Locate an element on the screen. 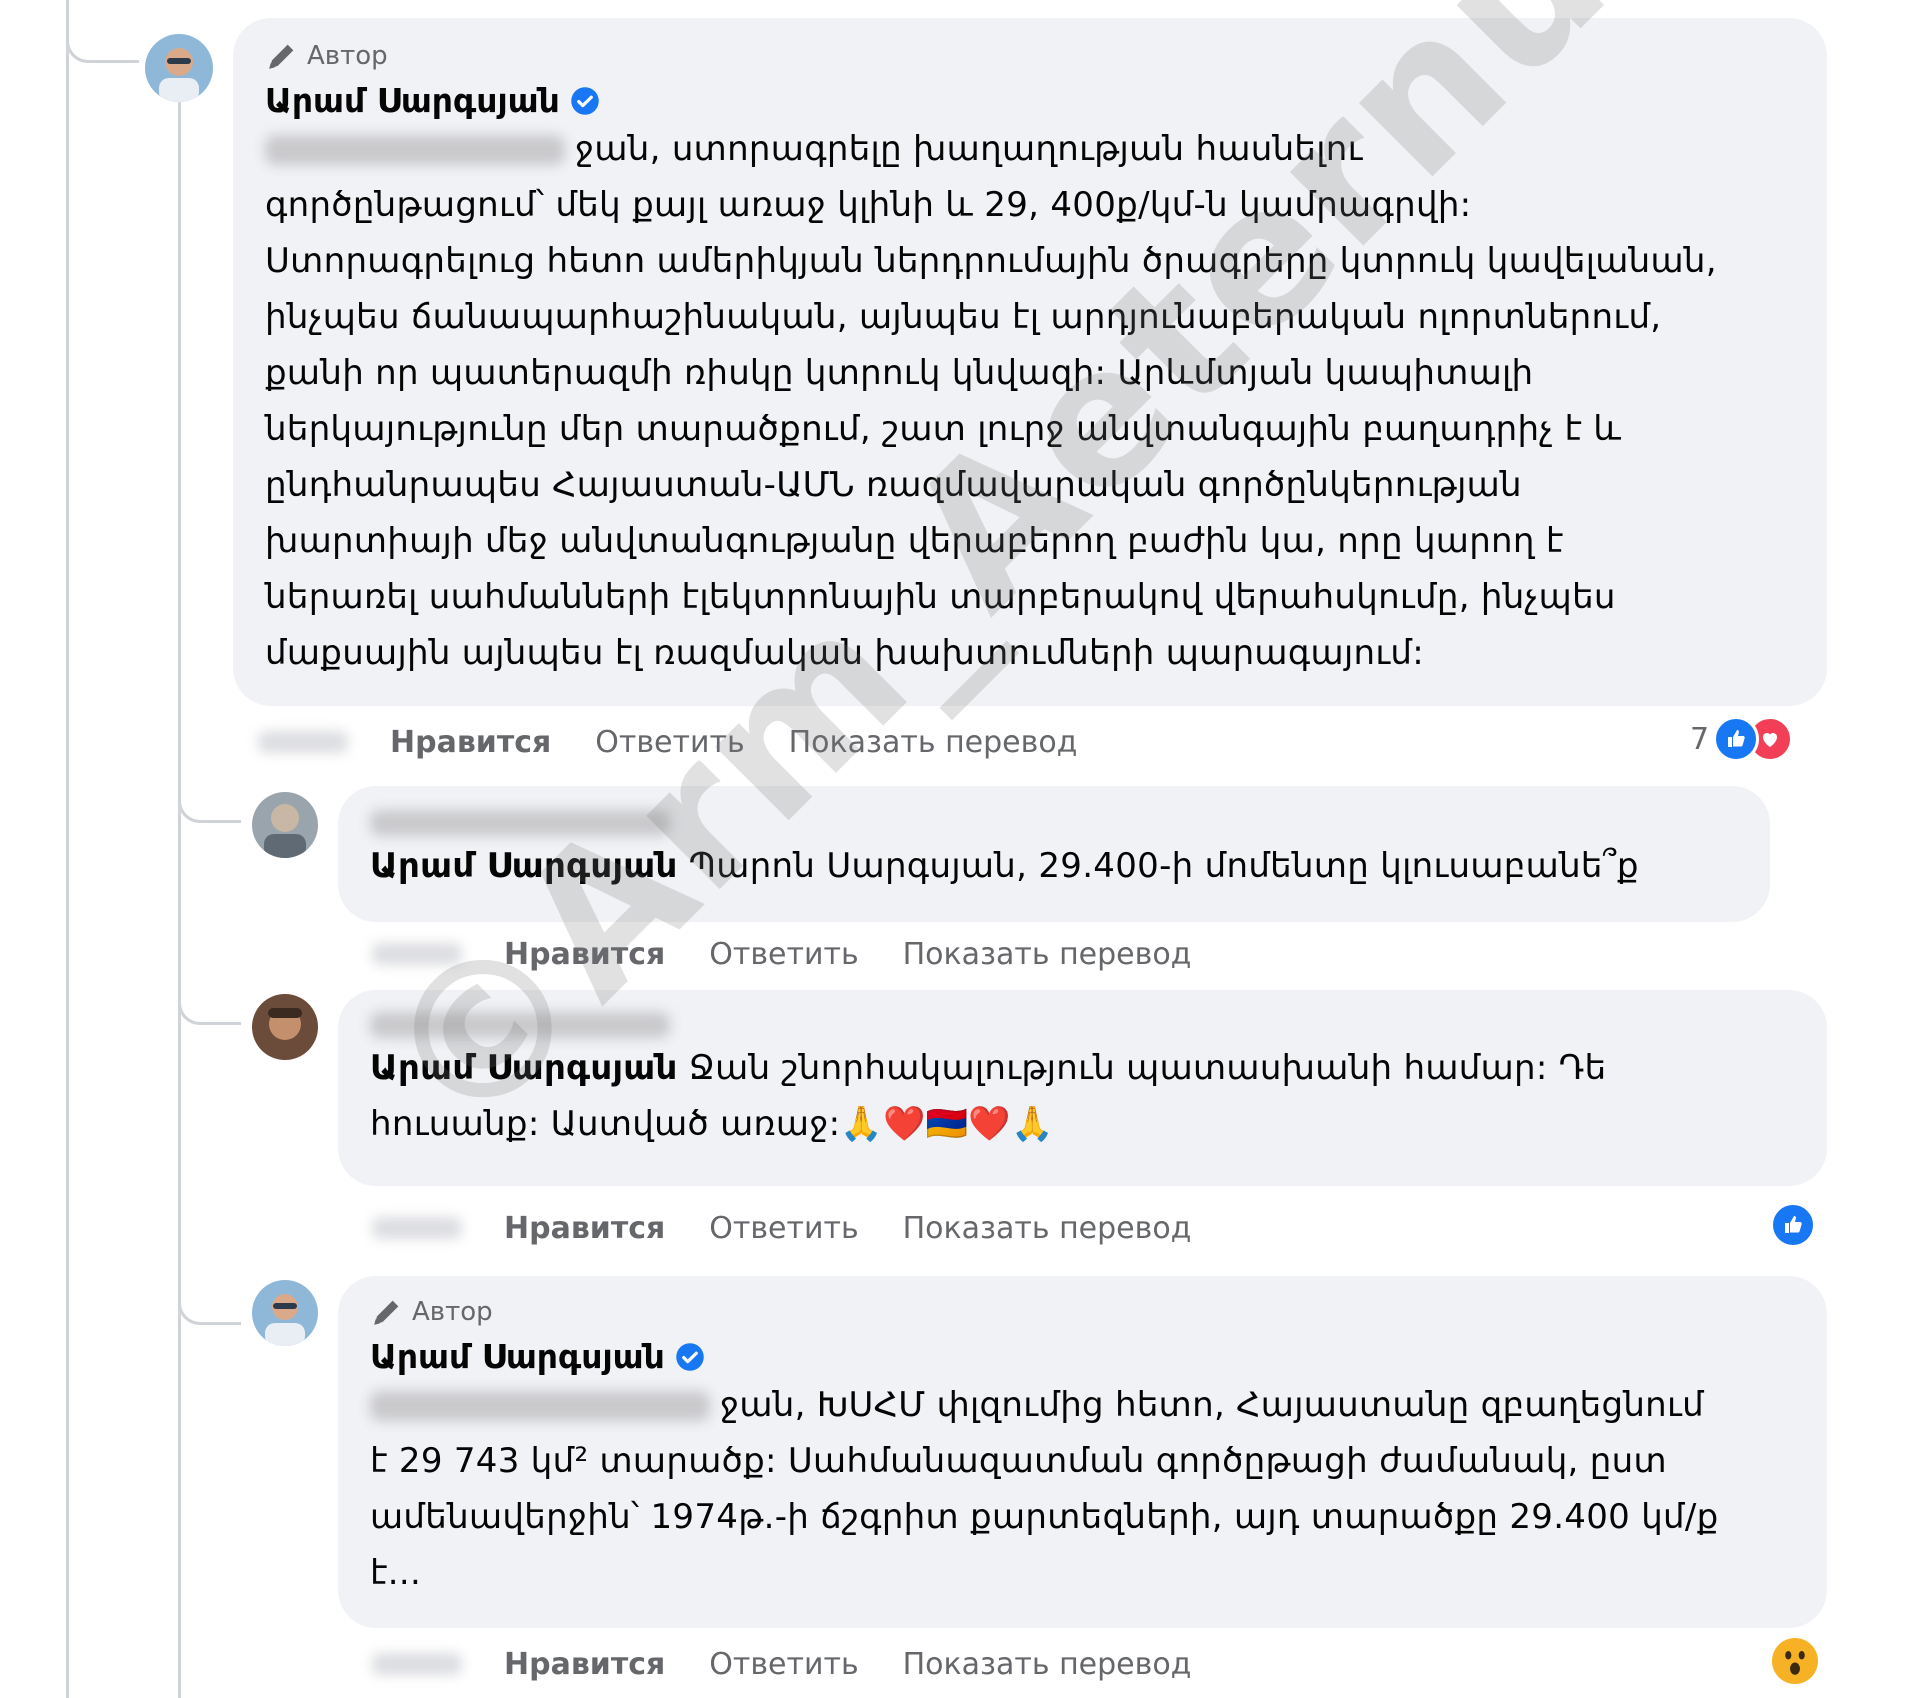 This screenshot has width=1920, height=1698. reaction-summary: 7 is located at coordinates (1742, 739).